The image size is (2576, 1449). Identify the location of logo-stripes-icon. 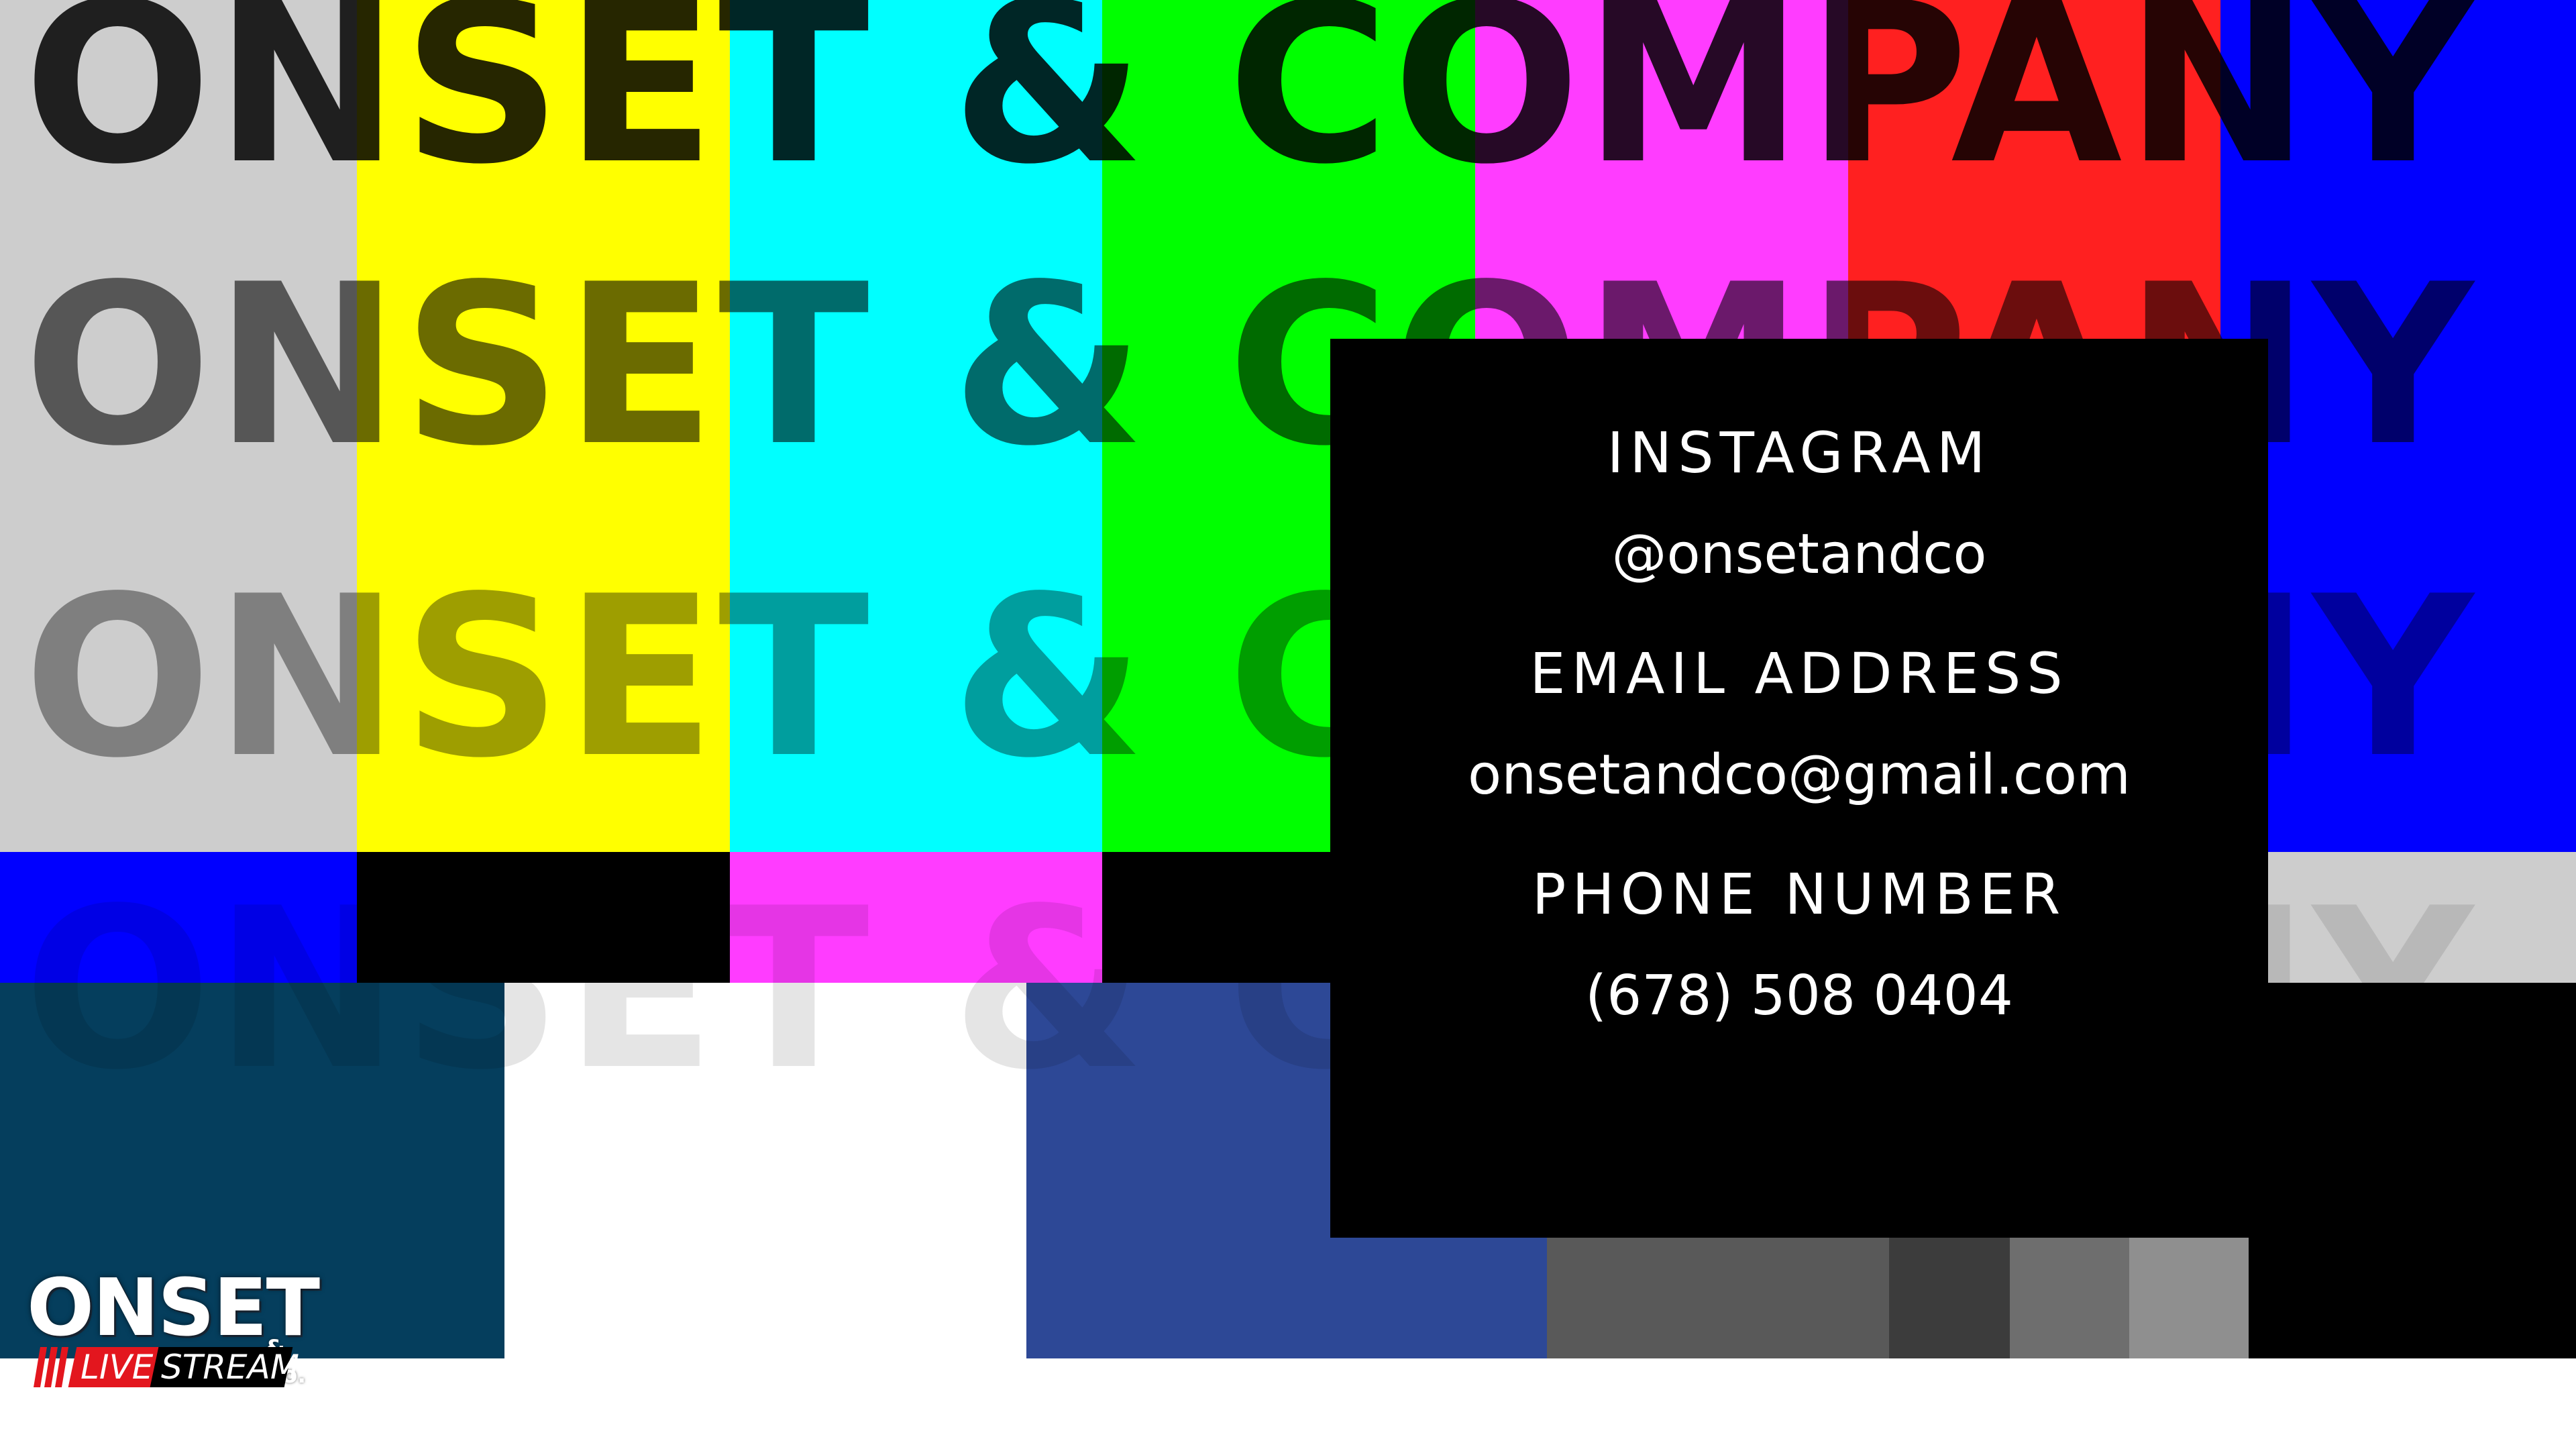
(51, 1367).